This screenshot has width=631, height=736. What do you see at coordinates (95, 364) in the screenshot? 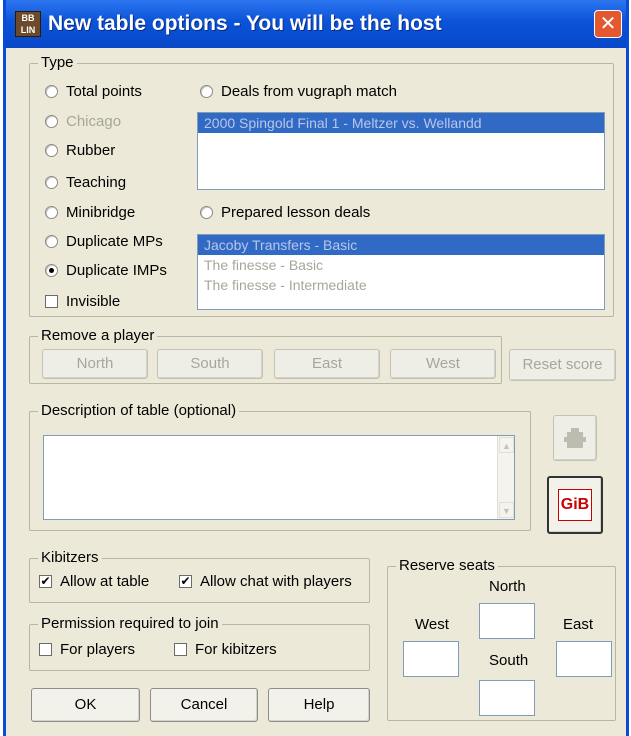
I see `remove-north-button: North` at bounding box center [95, 364].